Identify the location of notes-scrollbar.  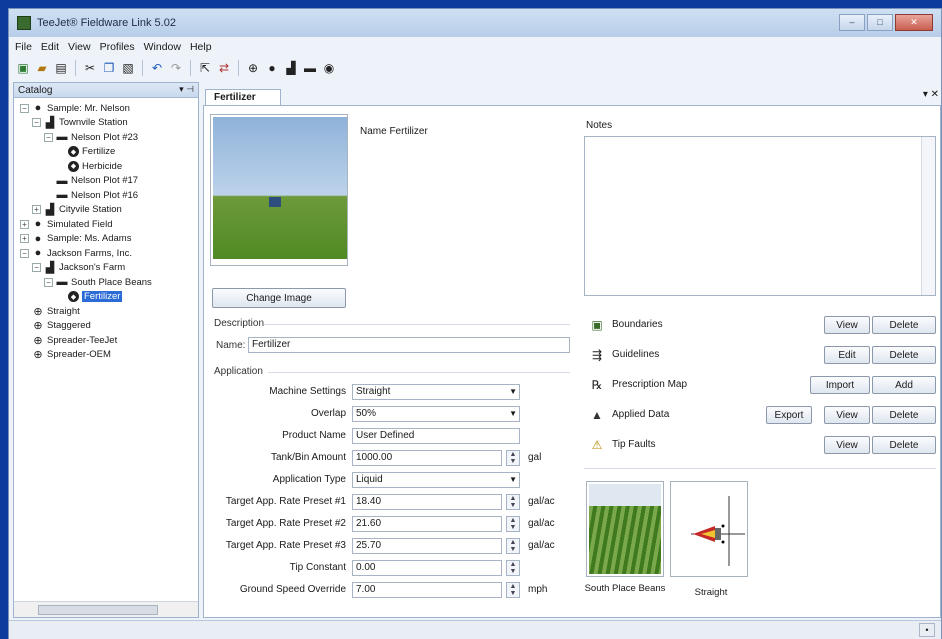
(928, 216).